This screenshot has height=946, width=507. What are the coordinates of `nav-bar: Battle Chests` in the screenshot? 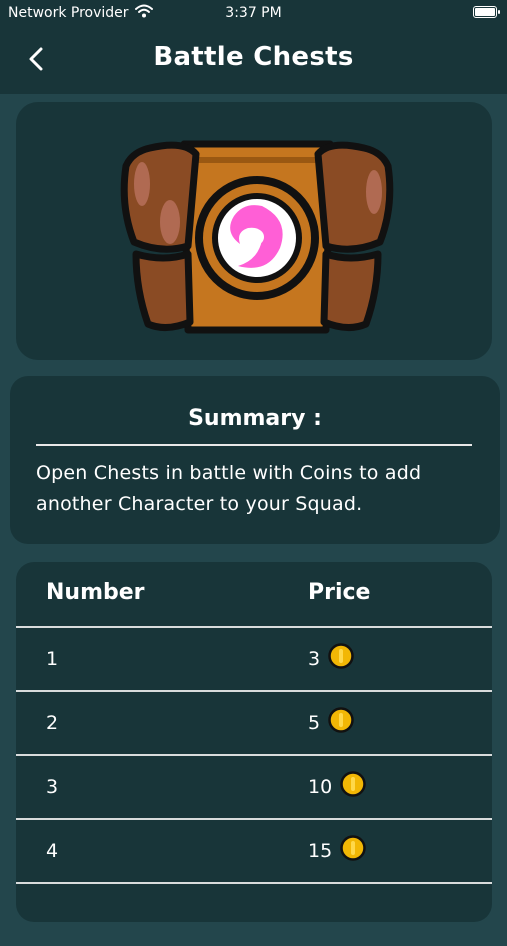 It's located at (253, 61).